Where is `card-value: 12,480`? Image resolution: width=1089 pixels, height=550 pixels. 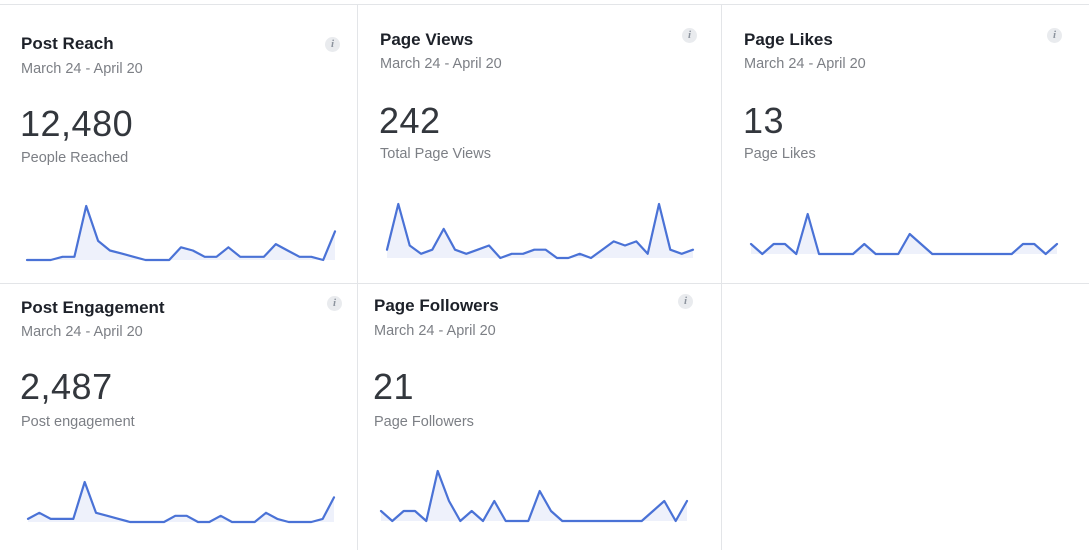 card-value: 12,480 is located at coordinates (77, 123).